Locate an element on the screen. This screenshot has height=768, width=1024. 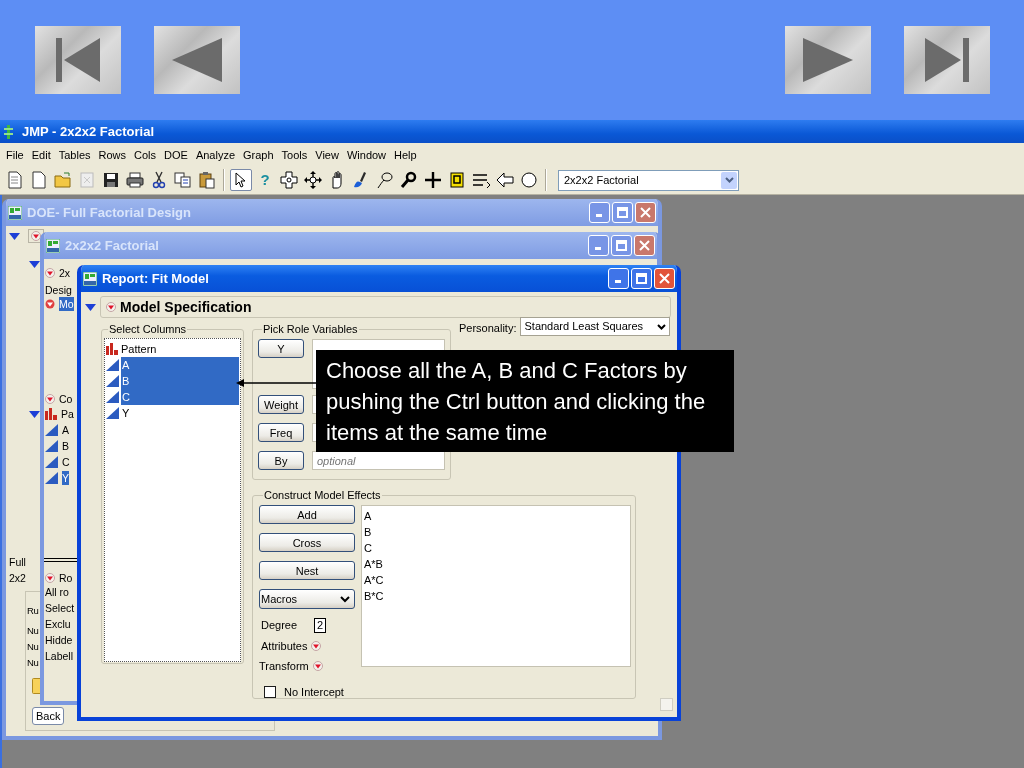
menu-item: View is located at coordinates (327, 154).